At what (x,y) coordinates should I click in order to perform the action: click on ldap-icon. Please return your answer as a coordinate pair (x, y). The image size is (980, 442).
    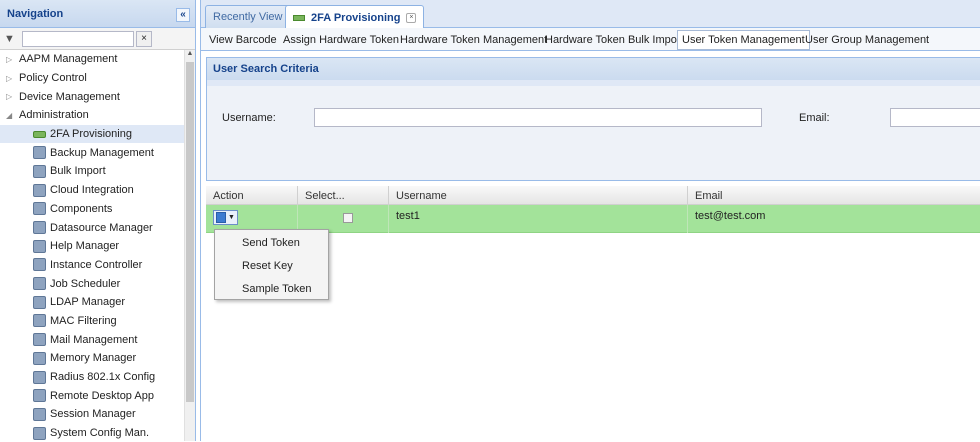
    Looking at the image, I should click on (39, 302).